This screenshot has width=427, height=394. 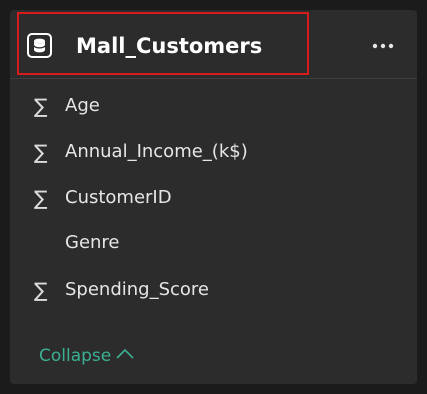 What do you see at coordinates (118, 197) in the screenshot?
I see `field-label: CustomerID` at bounding box center [118, 197].